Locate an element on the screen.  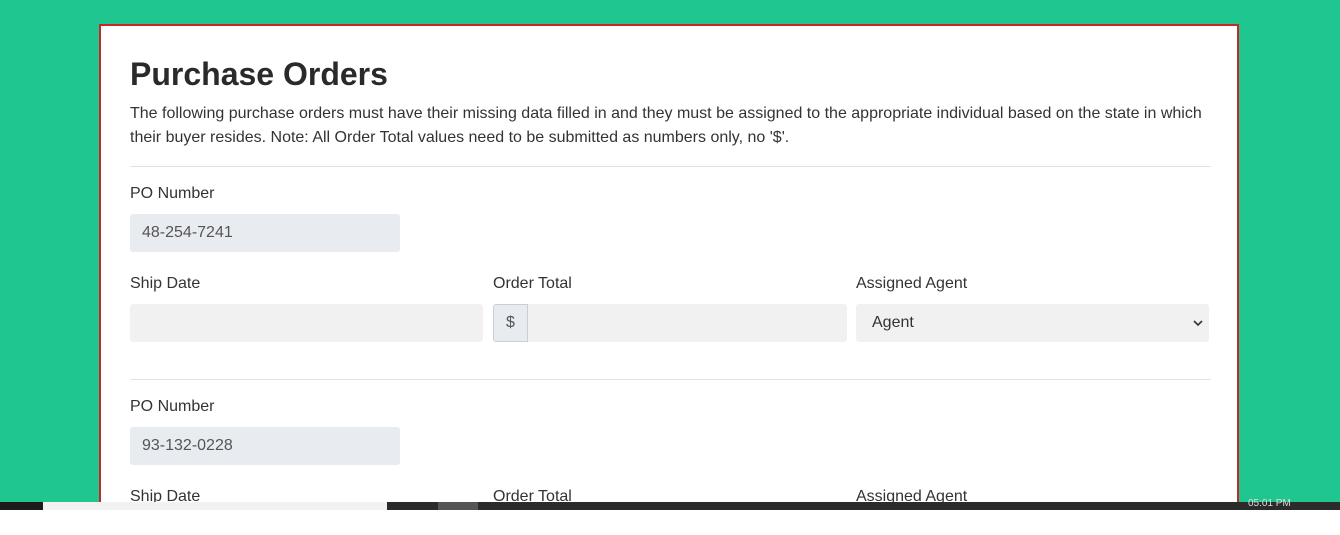
chevron-down-icon is located at coordinates (1198, 323).